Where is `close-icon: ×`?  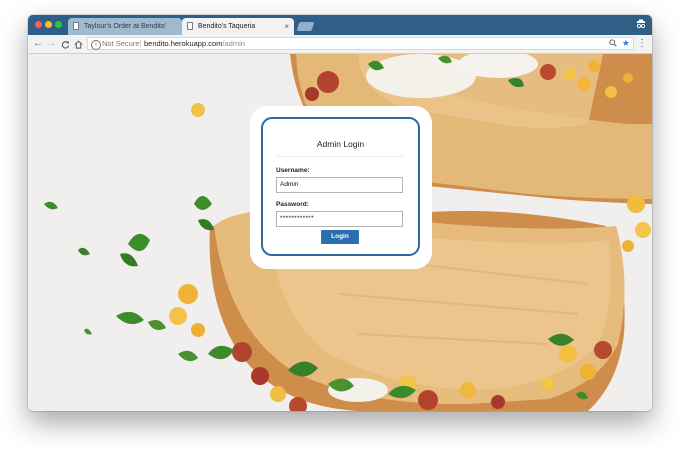
close-icon: × is located at coordinates (286, 26).